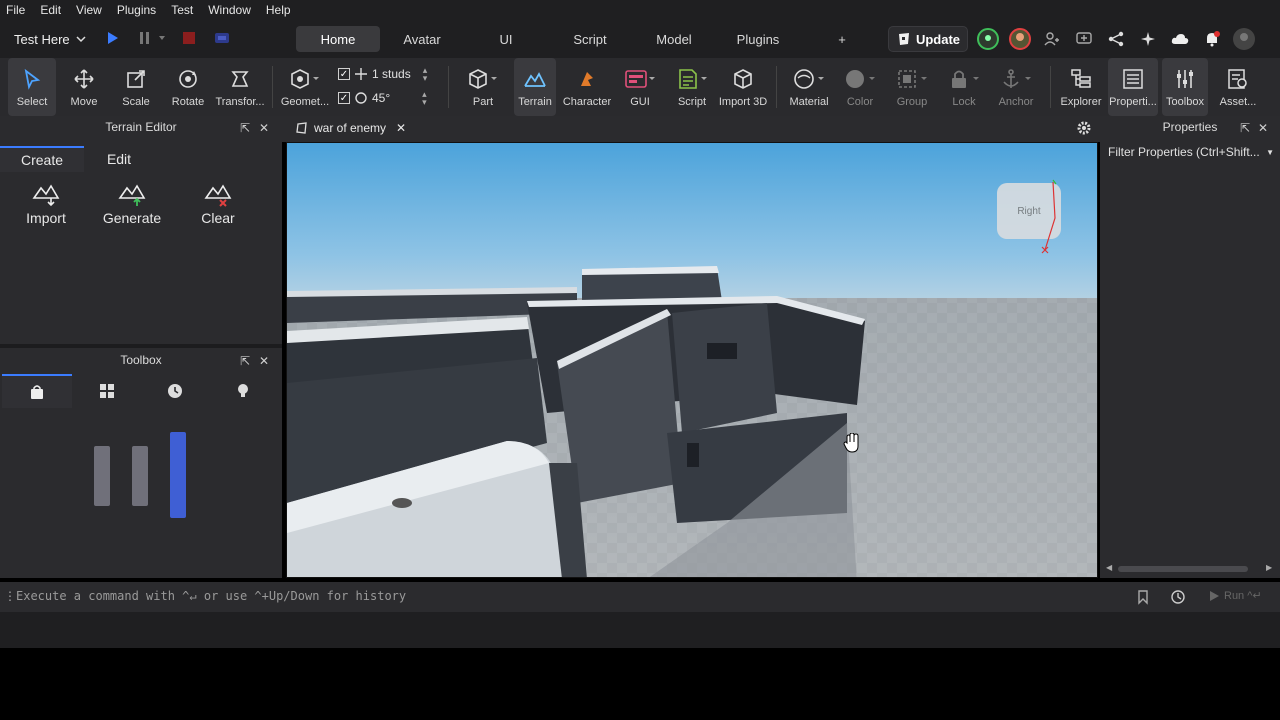 The height and width of the screenshot is (720, 1280). Describe the element at coordinates (535, 87) in the screenshot. I see `terrain-tool-button: Terrain` at that location.